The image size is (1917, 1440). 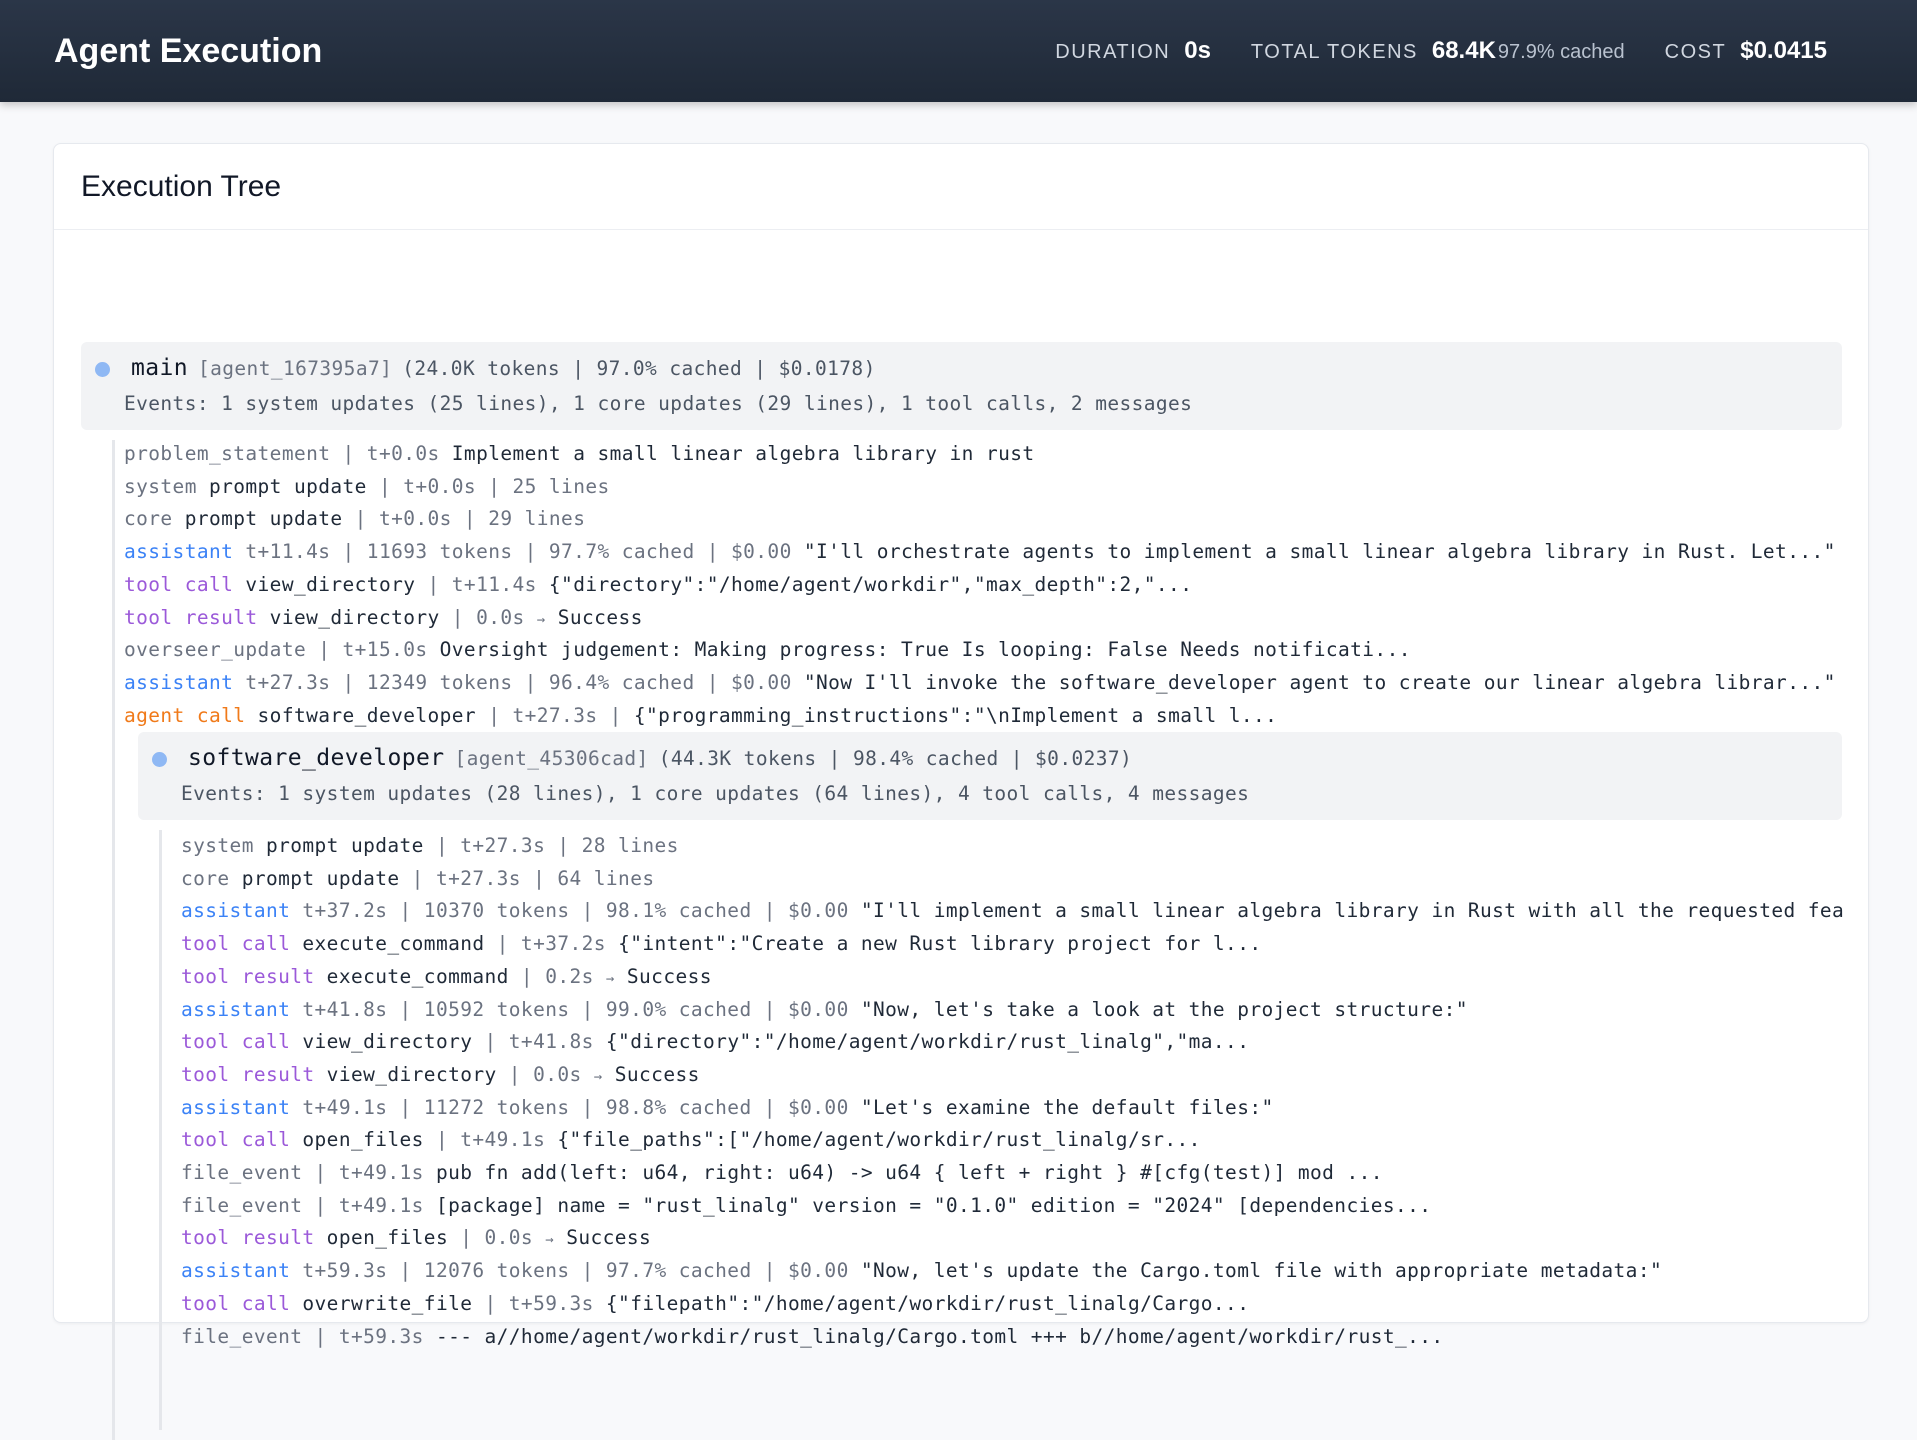 What do you see at coordinates (551, 845) in the screenshot?
I see `event-meta: | t+27.3s | 28 lines` at bounding box center [551, 845].